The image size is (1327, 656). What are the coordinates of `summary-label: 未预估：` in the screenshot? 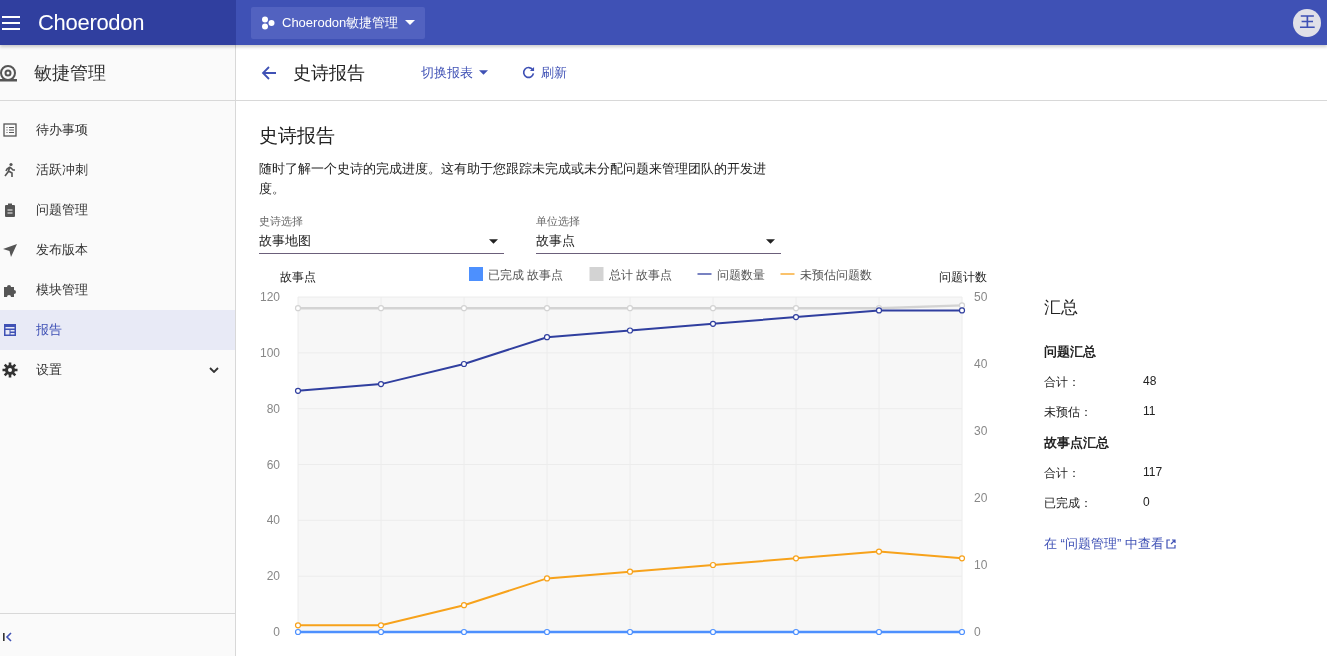 It's located at (1068, 412).